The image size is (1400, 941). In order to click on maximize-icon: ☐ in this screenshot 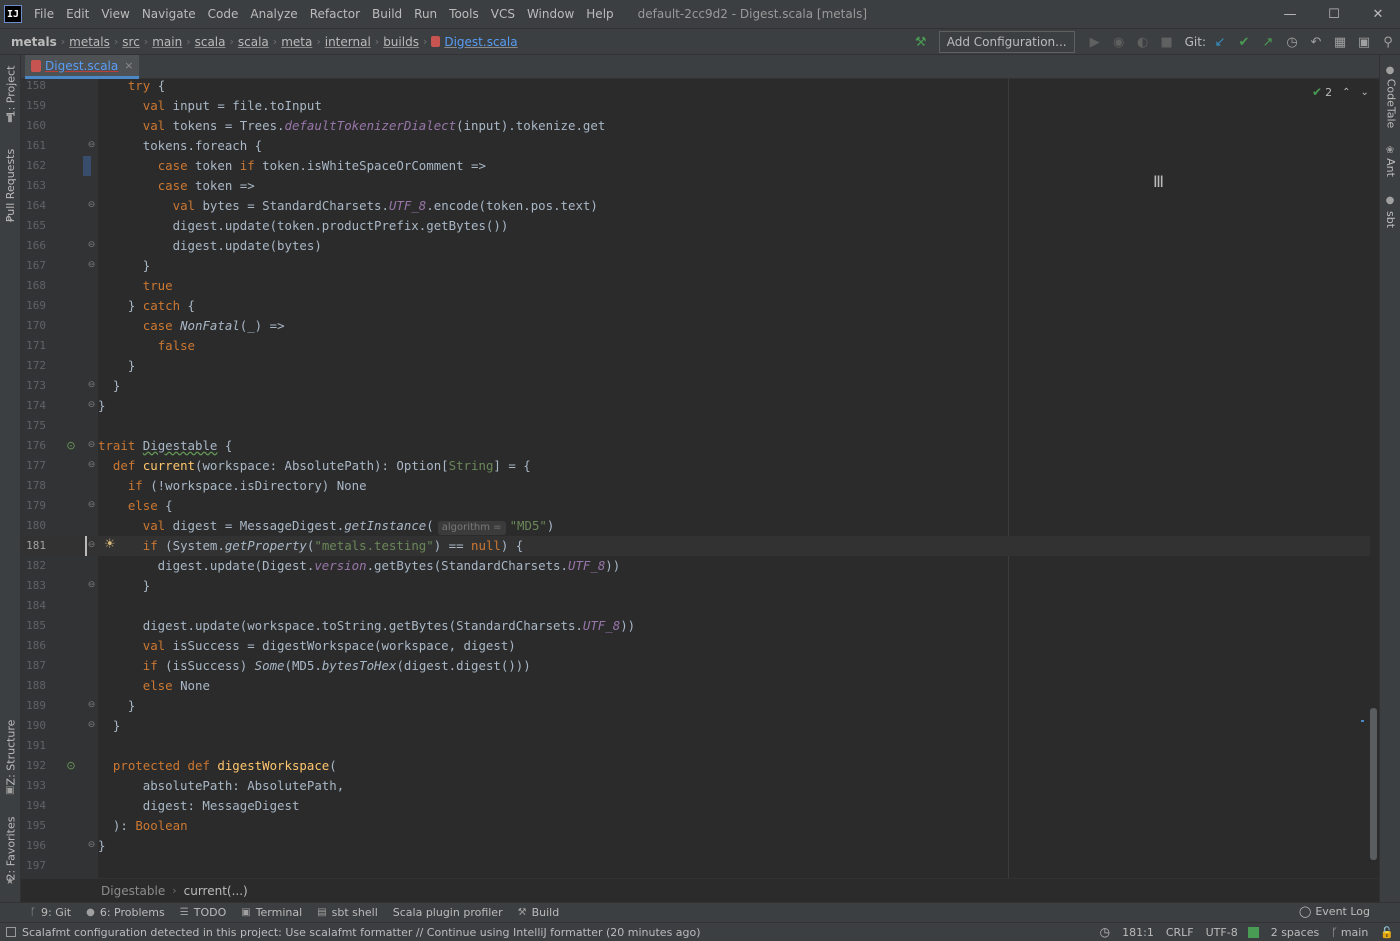, I will do `click(1334, 14)`.